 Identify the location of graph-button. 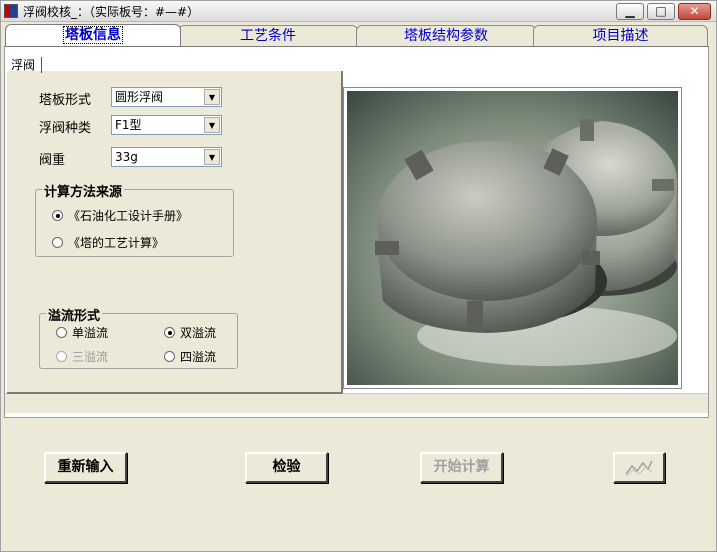
(639, 467).